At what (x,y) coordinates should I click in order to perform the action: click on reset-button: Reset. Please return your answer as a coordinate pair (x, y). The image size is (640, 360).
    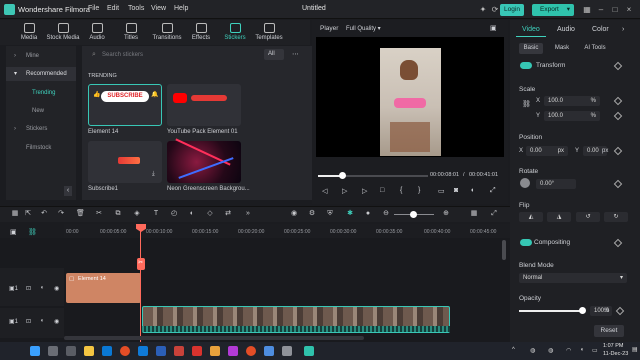
    Looking at the image, I should click on (609, 331).